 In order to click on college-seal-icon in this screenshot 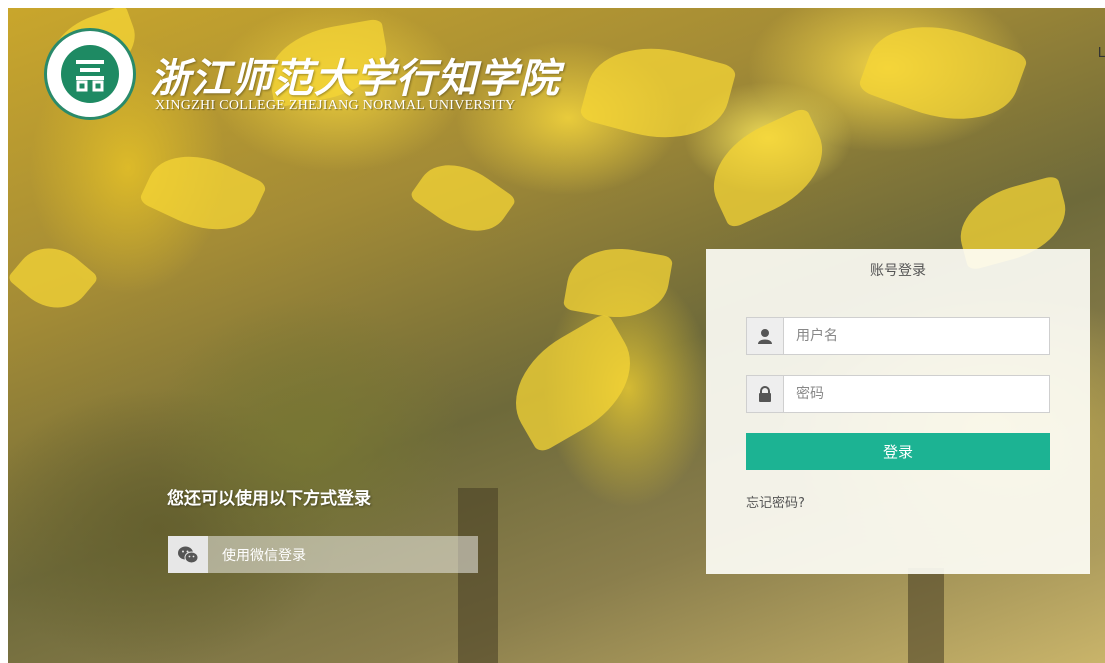, I will do `click(90, 74)`.